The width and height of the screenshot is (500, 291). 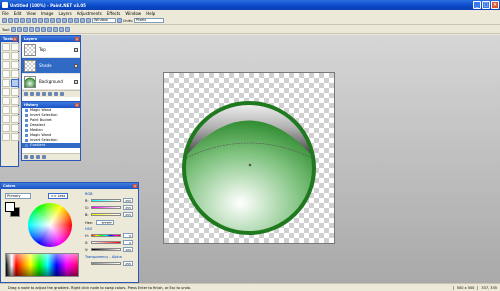 What do you see at coordinates (15, 47) in the screenshot?
I see `move-selection-tool-icon` at bounding box center [15, 47].